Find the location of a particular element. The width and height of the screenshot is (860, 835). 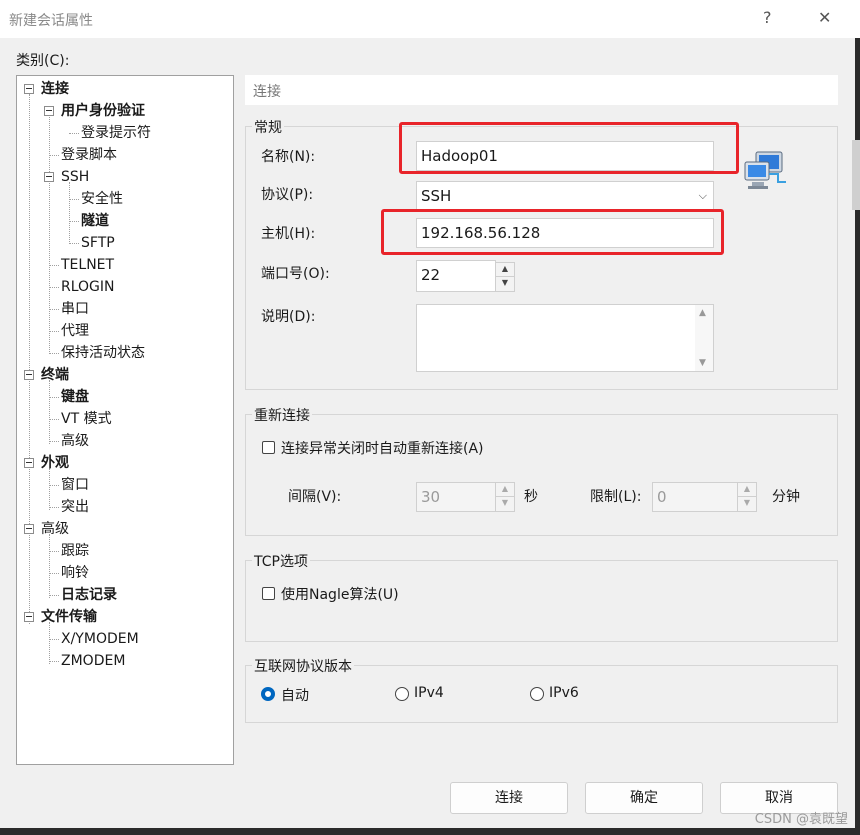

help-button: ? is located at coordinates (767, 17).